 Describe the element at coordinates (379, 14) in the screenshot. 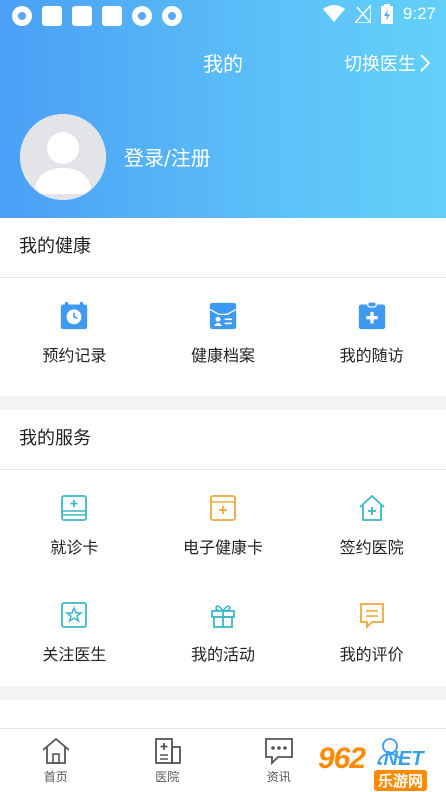

I see `system-status: 9:27` at that location.